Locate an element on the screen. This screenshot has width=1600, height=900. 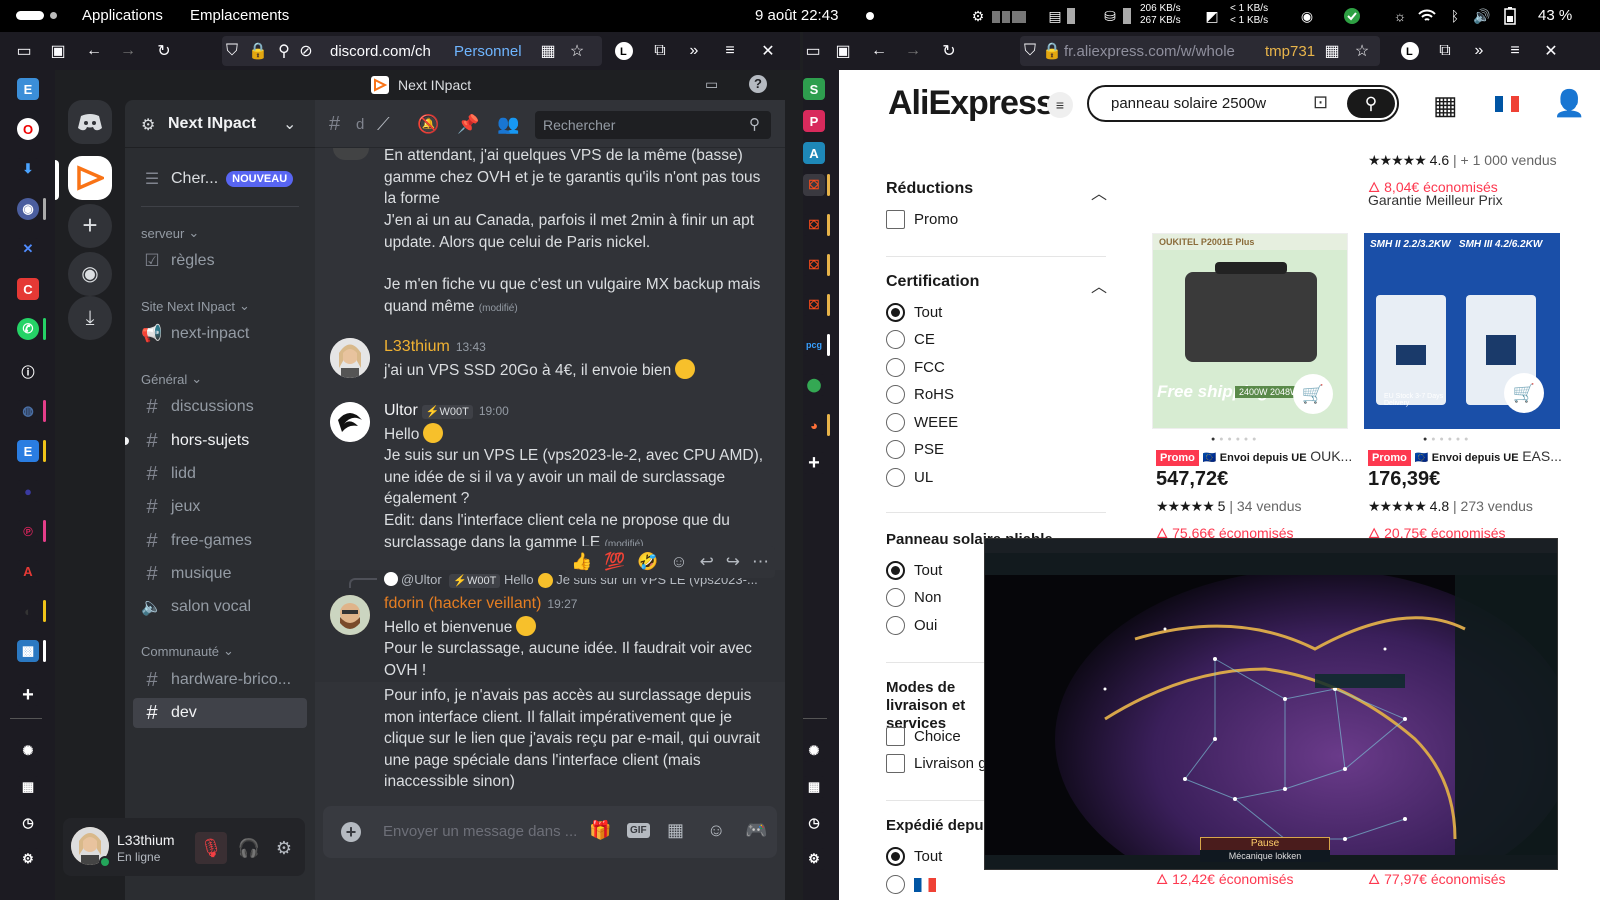
bluetooth-icon: ᛒ is located at coordinates (1455, 16).